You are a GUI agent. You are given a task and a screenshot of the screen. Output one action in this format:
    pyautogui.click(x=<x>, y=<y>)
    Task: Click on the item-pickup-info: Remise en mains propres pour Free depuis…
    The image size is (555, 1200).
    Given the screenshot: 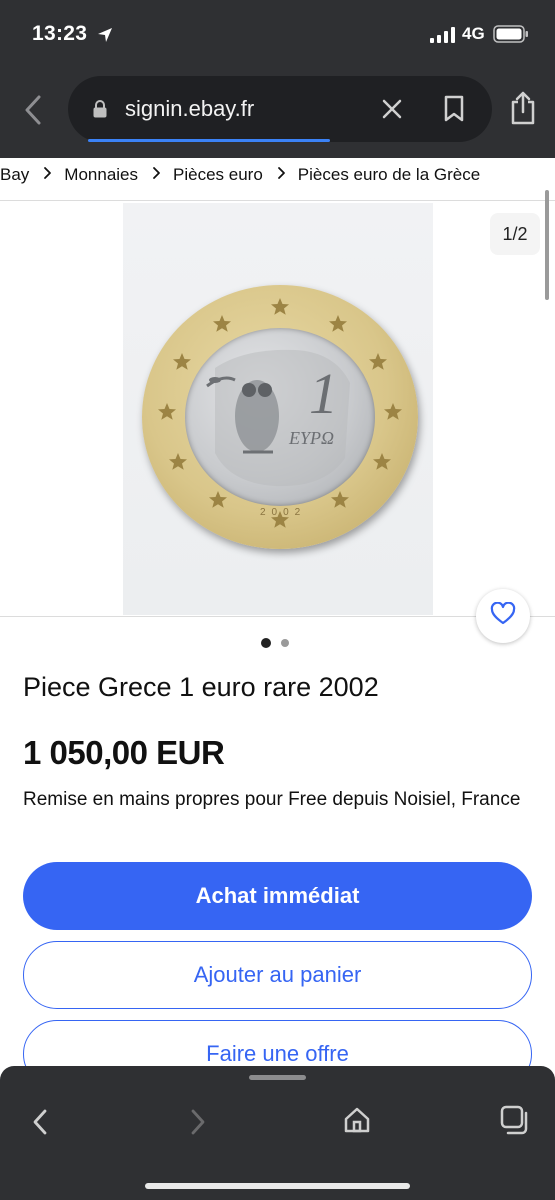 What is the action you would take?
    pyautogui.click(x=272, y=799)
    